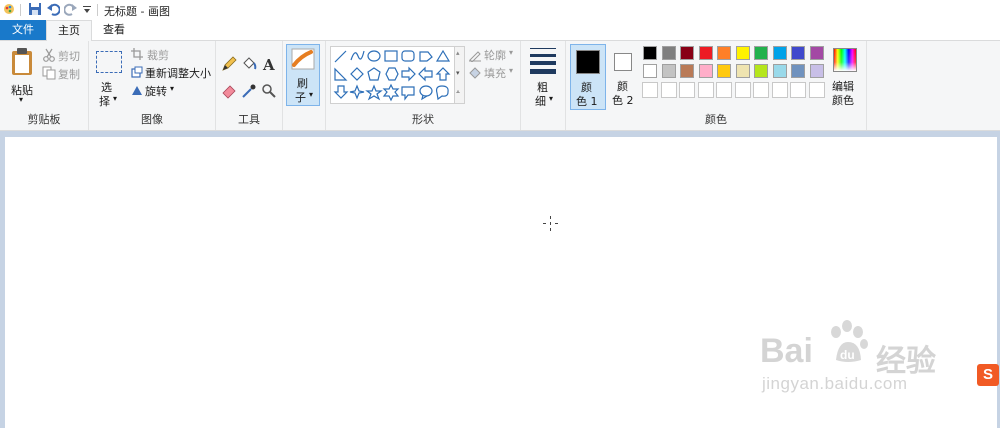 The height and width of the screenshot is (428, 1000). What do you see at coordinates (443, 74) in the screenshot?
I see `up-arrow-shape-icon` at bounding box center [443, 74].